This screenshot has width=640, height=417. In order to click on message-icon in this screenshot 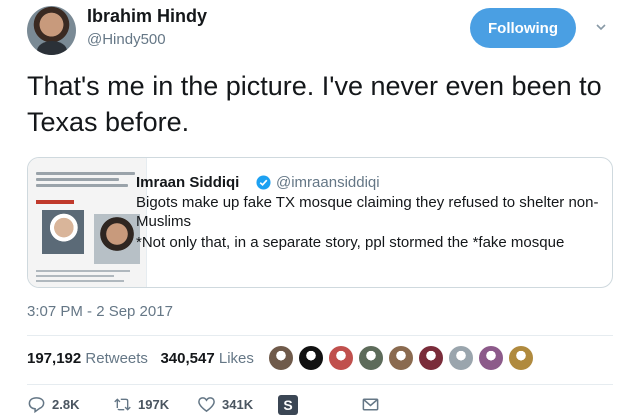, I will do `click(370, 404)`.